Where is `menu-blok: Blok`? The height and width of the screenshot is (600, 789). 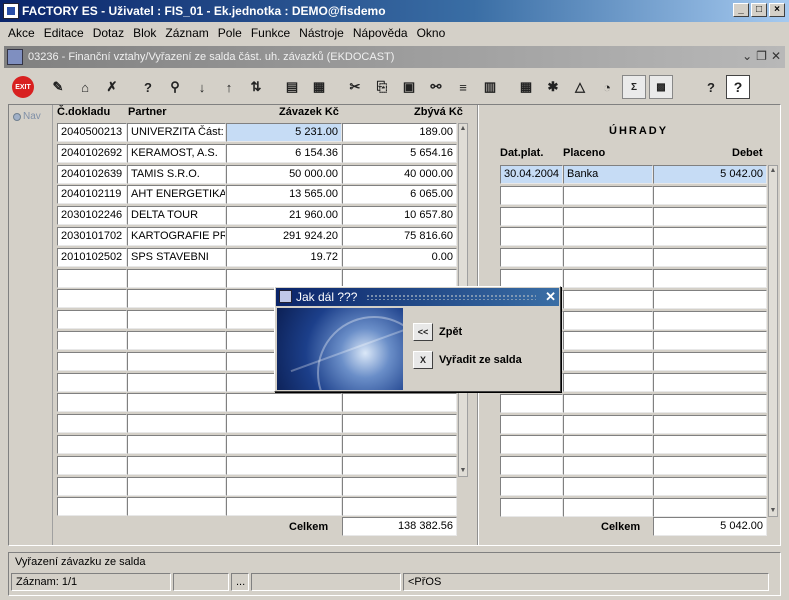 menu-blok: Blok is located at coordinates (145, 34).